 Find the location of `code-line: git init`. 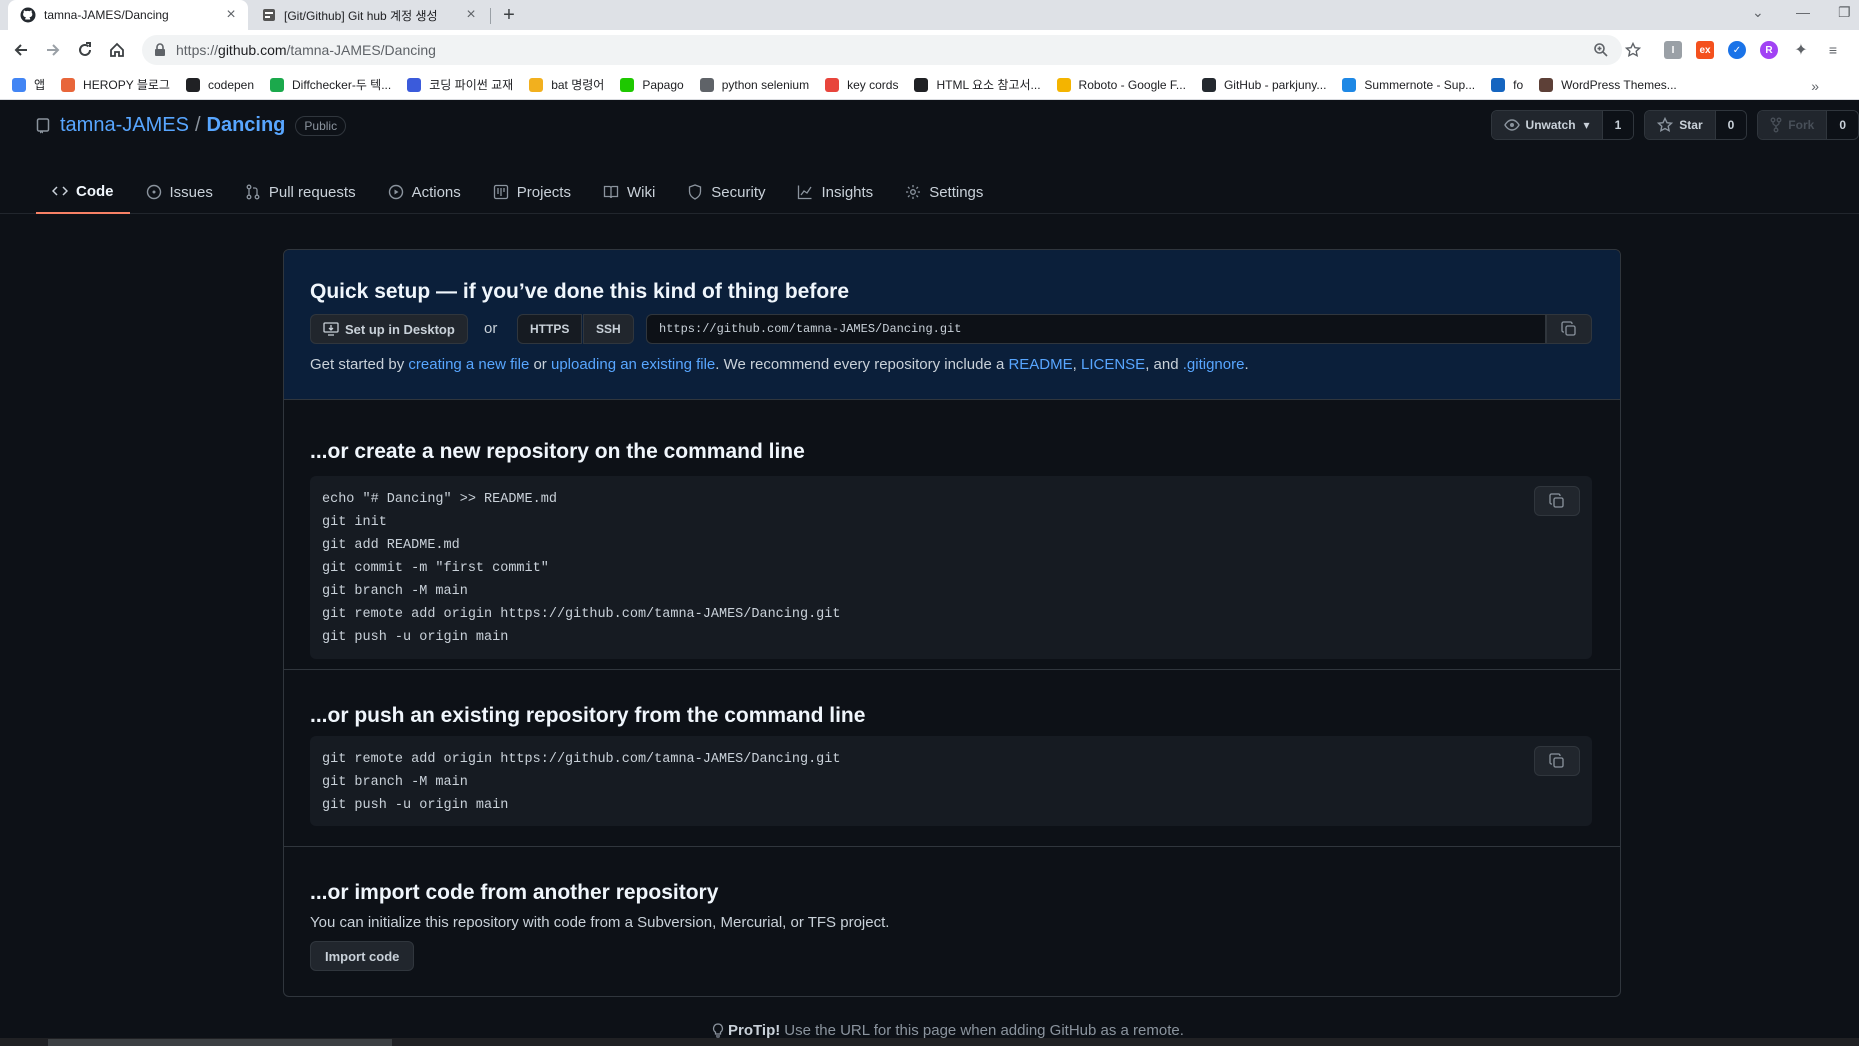

code-line: git init is located at coordinates (354, 522).